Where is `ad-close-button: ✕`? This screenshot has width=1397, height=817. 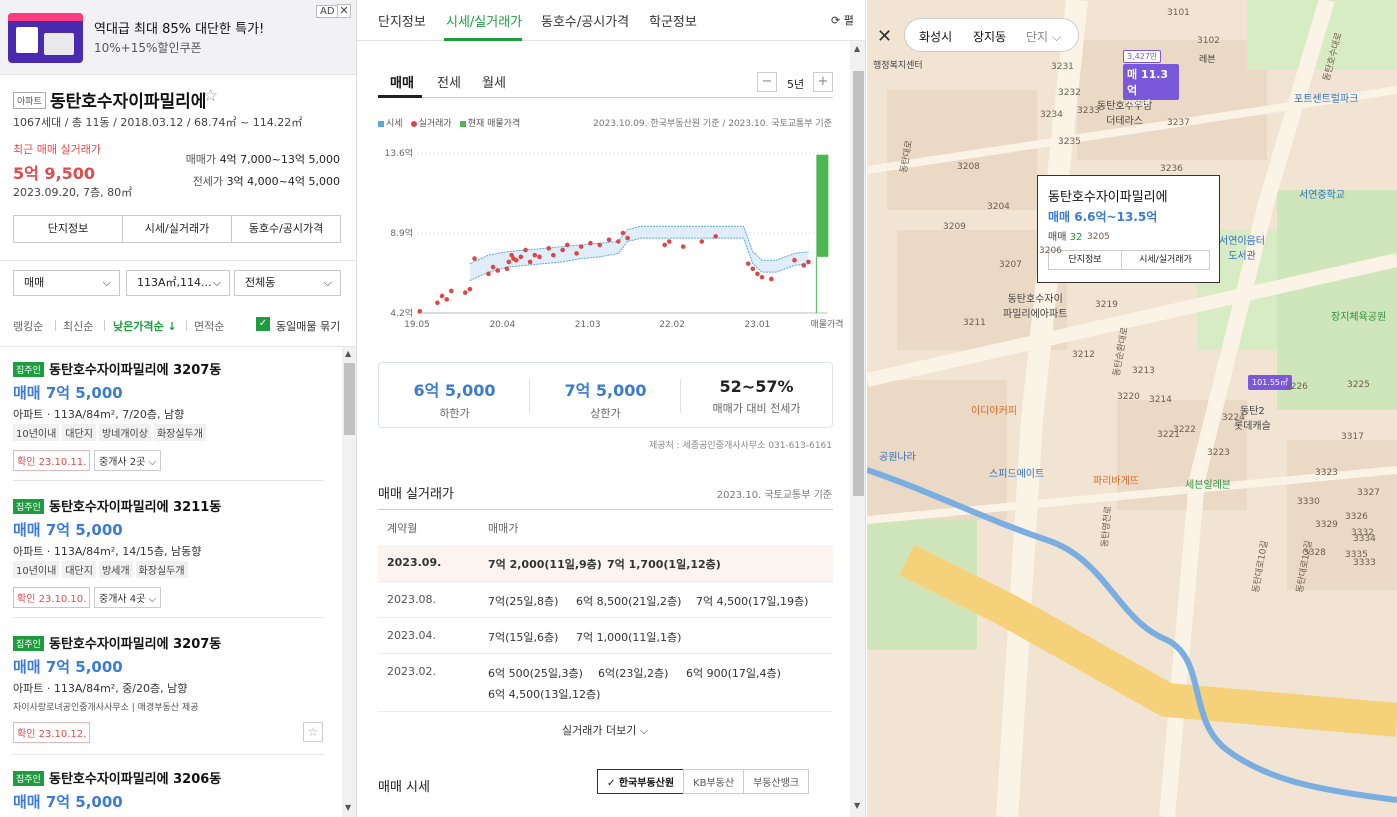
ad-close-button: ✕ is located at coordinates (344, 11).